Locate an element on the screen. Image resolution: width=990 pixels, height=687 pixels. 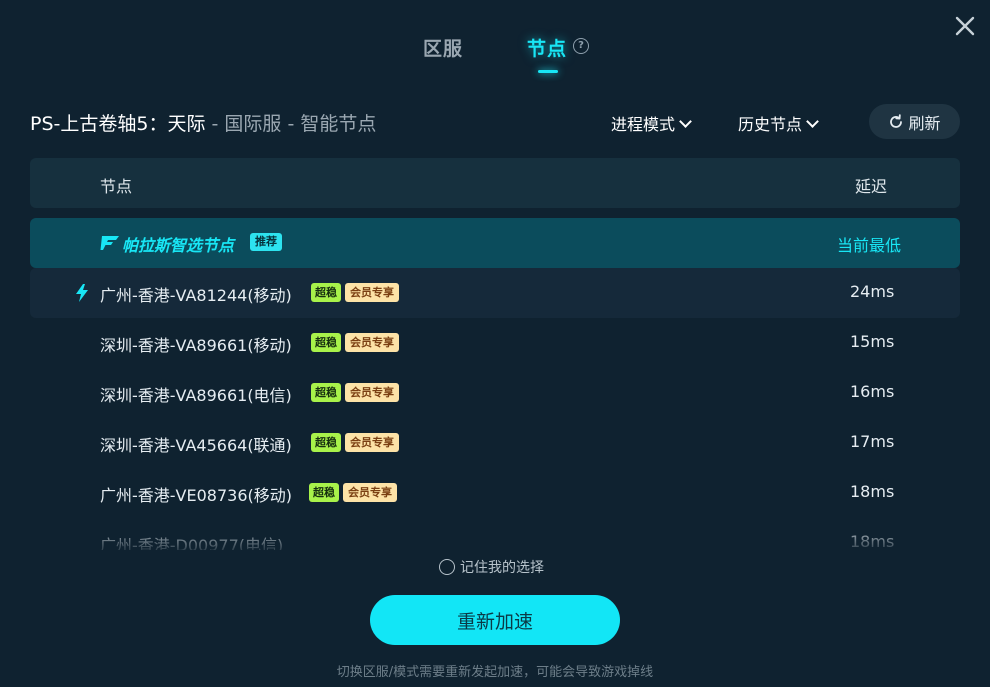
refresh-button: 刷新 is located at coordinates (914, 121).